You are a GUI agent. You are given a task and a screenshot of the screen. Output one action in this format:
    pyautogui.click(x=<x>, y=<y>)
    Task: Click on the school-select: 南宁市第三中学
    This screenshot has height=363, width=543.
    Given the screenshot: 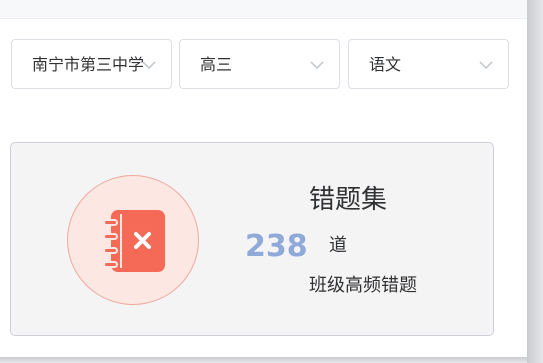 What is the action you would take?
    pyautogui.click(x=91, y=64)
    